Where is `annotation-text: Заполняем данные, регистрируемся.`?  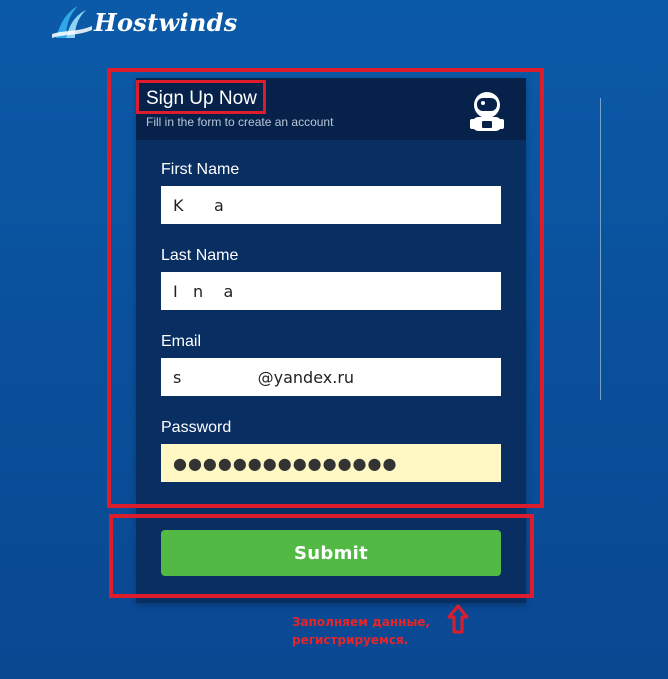
annotation-text: Заполняем данные, регистрируемся. is located at coordinates (361, 631).